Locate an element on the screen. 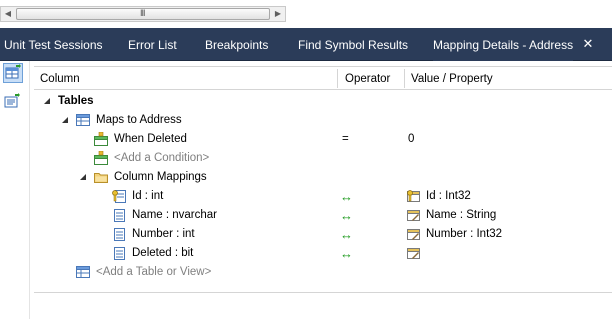  close-icon: ✕ is located at coordinates (588, 44).